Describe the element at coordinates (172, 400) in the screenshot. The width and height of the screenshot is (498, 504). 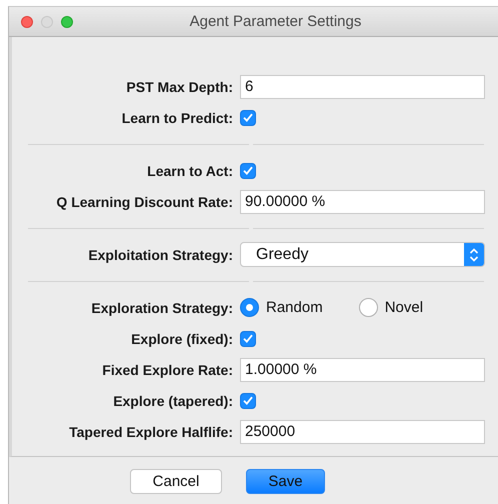
I see `checkbox-label: Explore (tapered):` at that location.